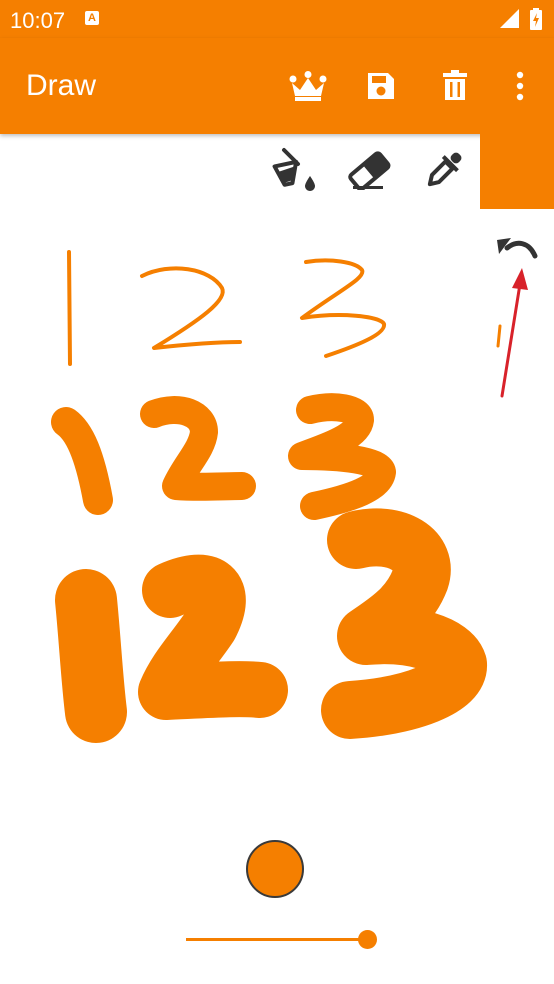  I want to click on color-swatch-button, so click(517, 171).